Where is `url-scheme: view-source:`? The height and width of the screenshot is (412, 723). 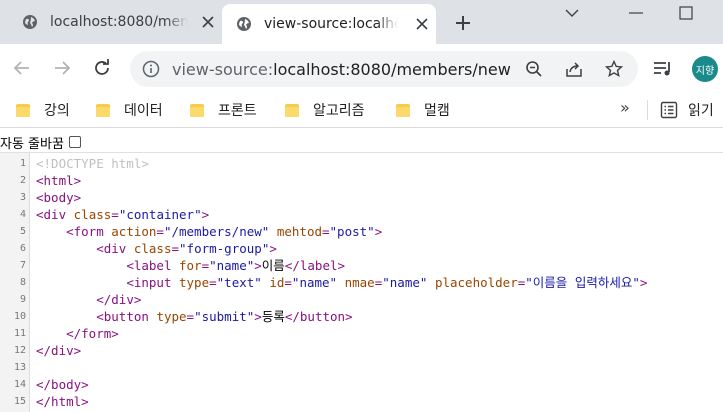
url-scheme: view-source: is located at coordinates (223, 69).